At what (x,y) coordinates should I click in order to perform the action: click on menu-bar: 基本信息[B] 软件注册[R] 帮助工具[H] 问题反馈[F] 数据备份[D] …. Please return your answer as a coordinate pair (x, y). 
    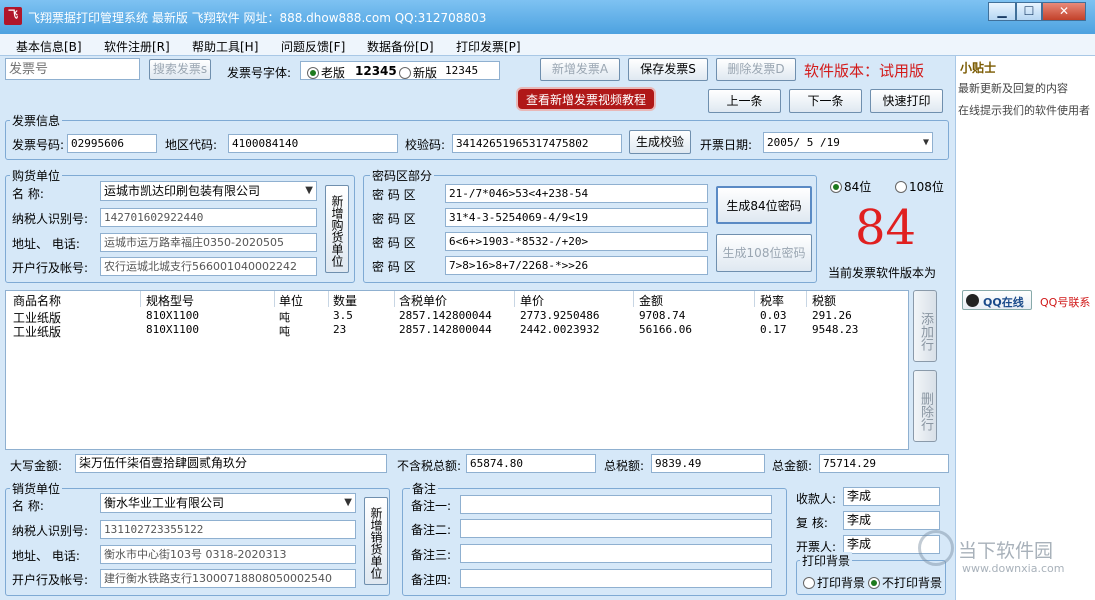
    Looking at the image, I should click on (547, 45).